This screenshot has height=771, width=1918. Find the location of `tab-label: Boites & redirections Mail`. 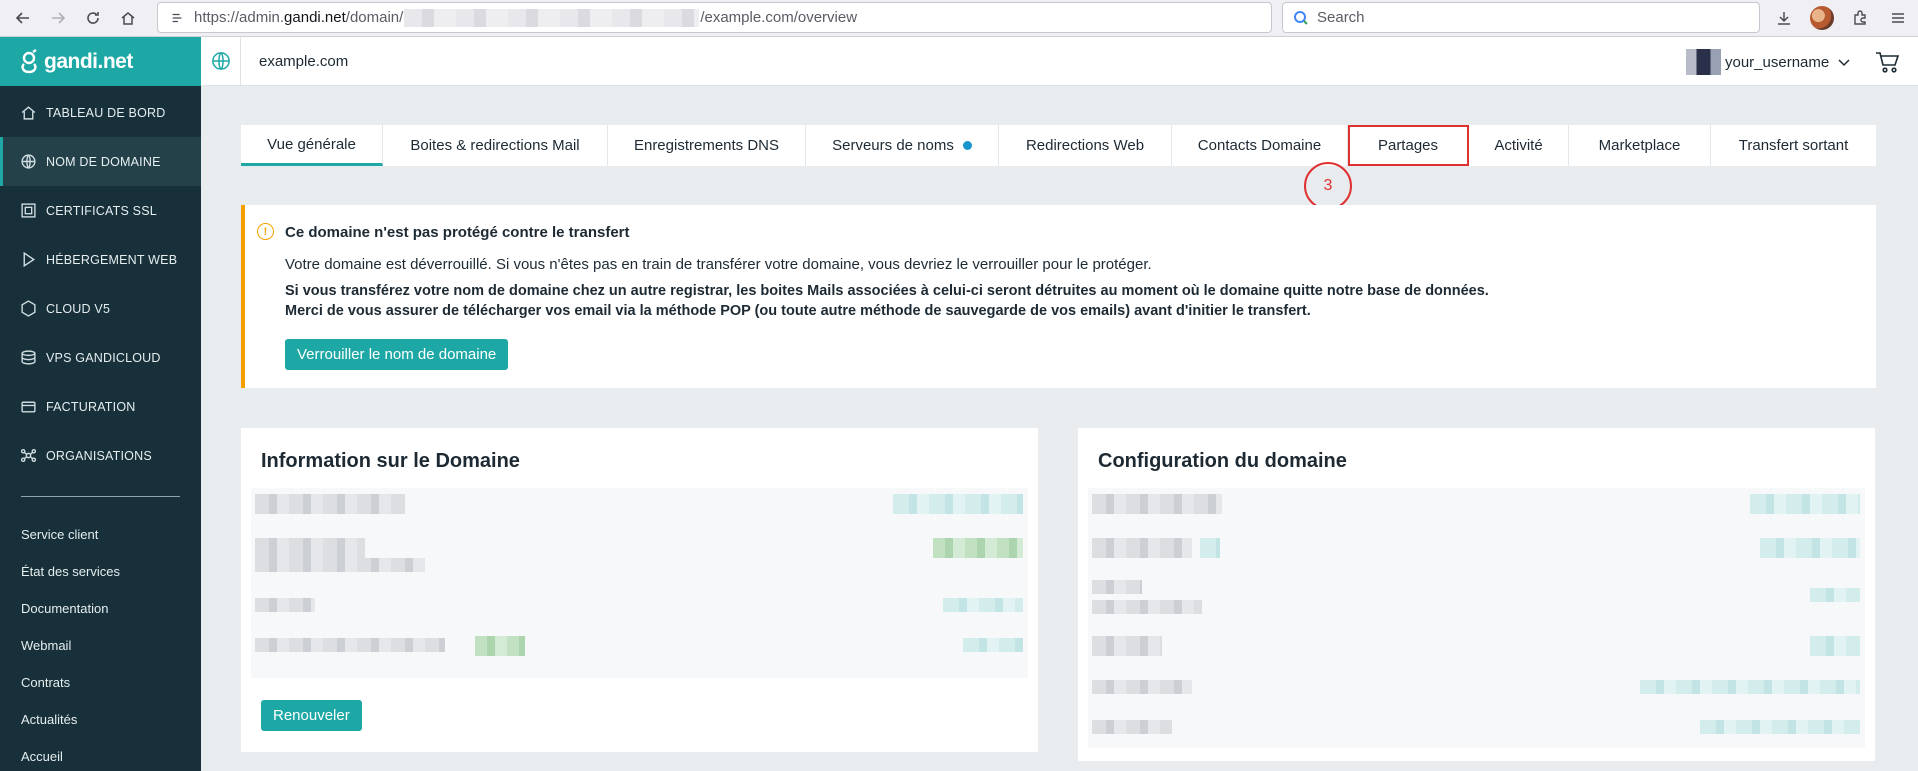

tab-label: Boites & redirections Mail is located at coordinates (495, 145).